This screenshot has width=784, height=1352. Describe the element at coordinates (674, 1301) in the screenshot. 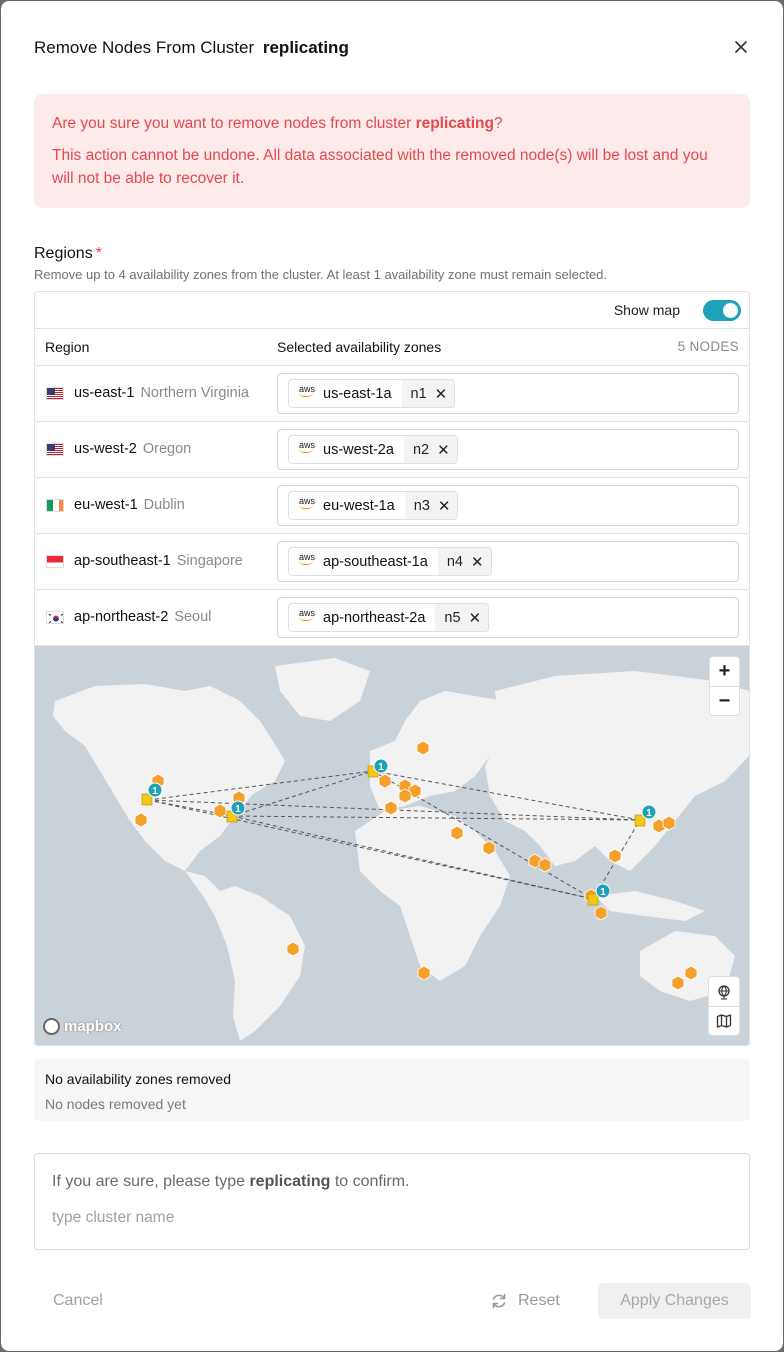

I see `apply-changes-button: Apply Changes` at that location.